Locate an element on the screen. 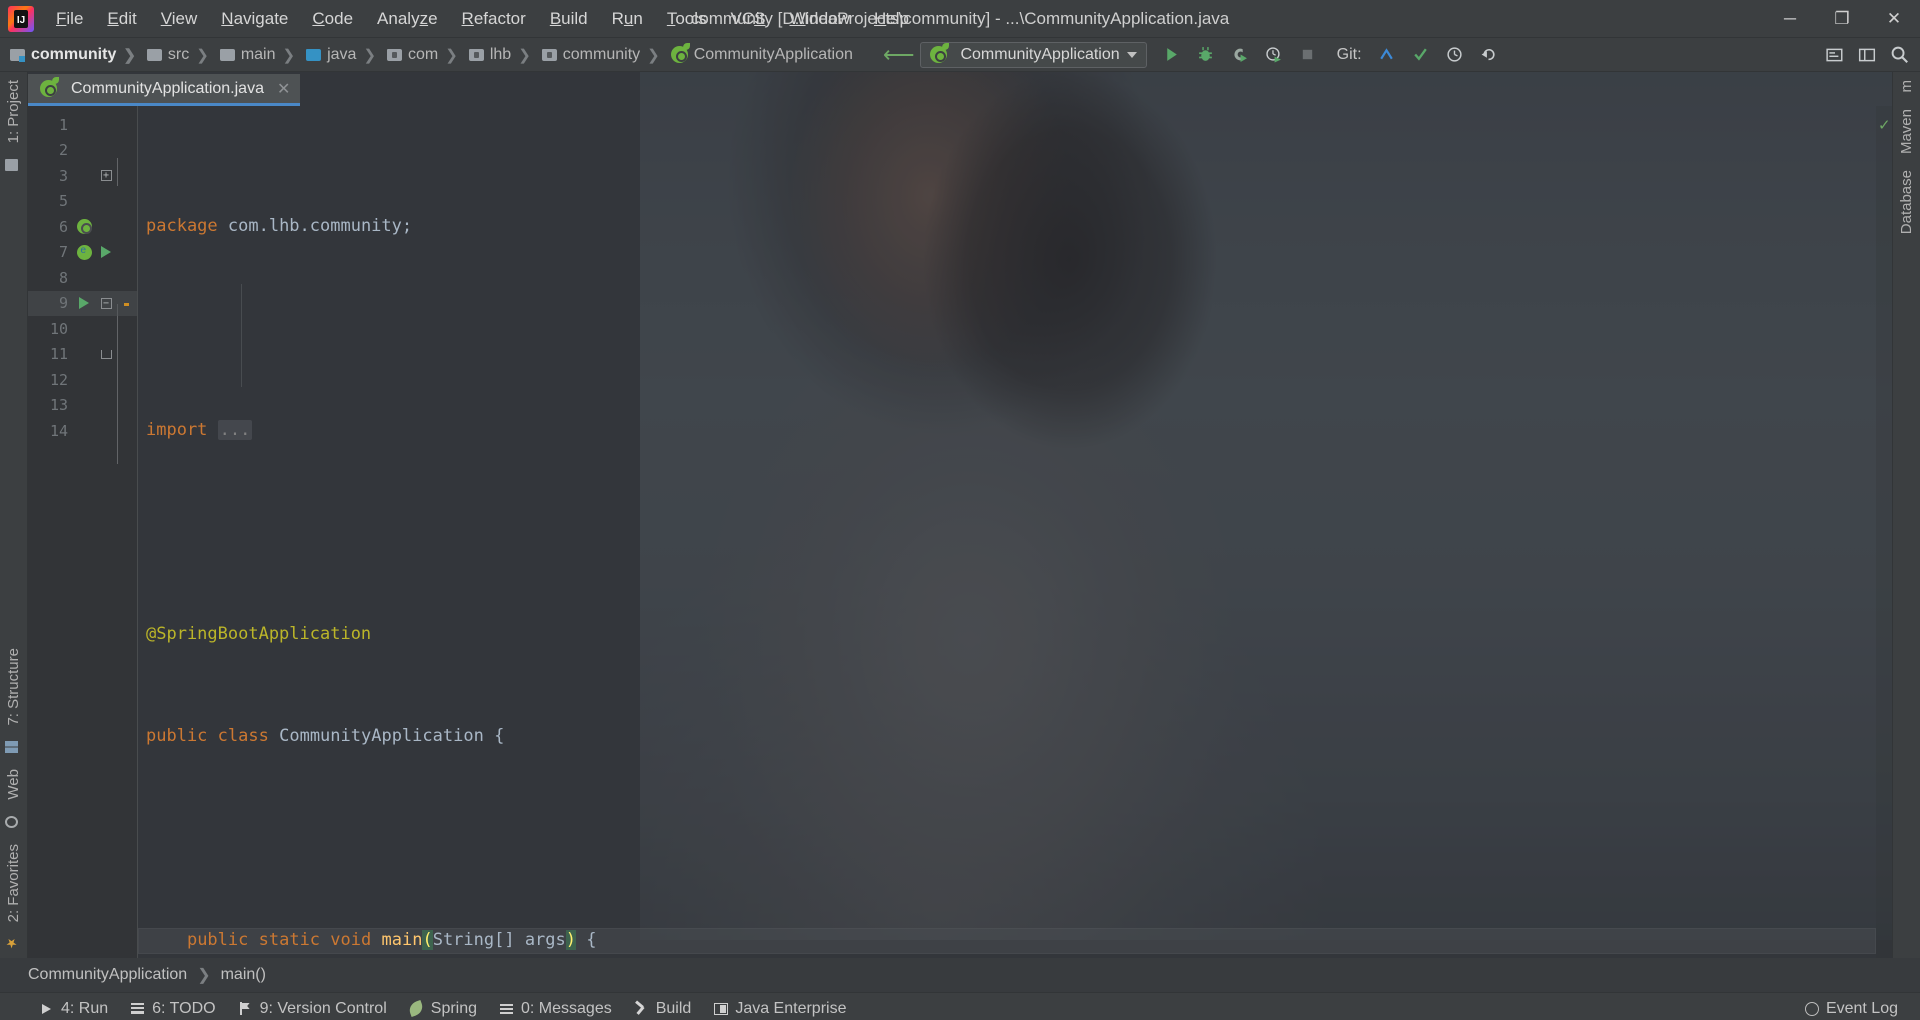 The width and height of the screenshot is (1920, 1020). open-brace: { is located at coordinates (499, 736).